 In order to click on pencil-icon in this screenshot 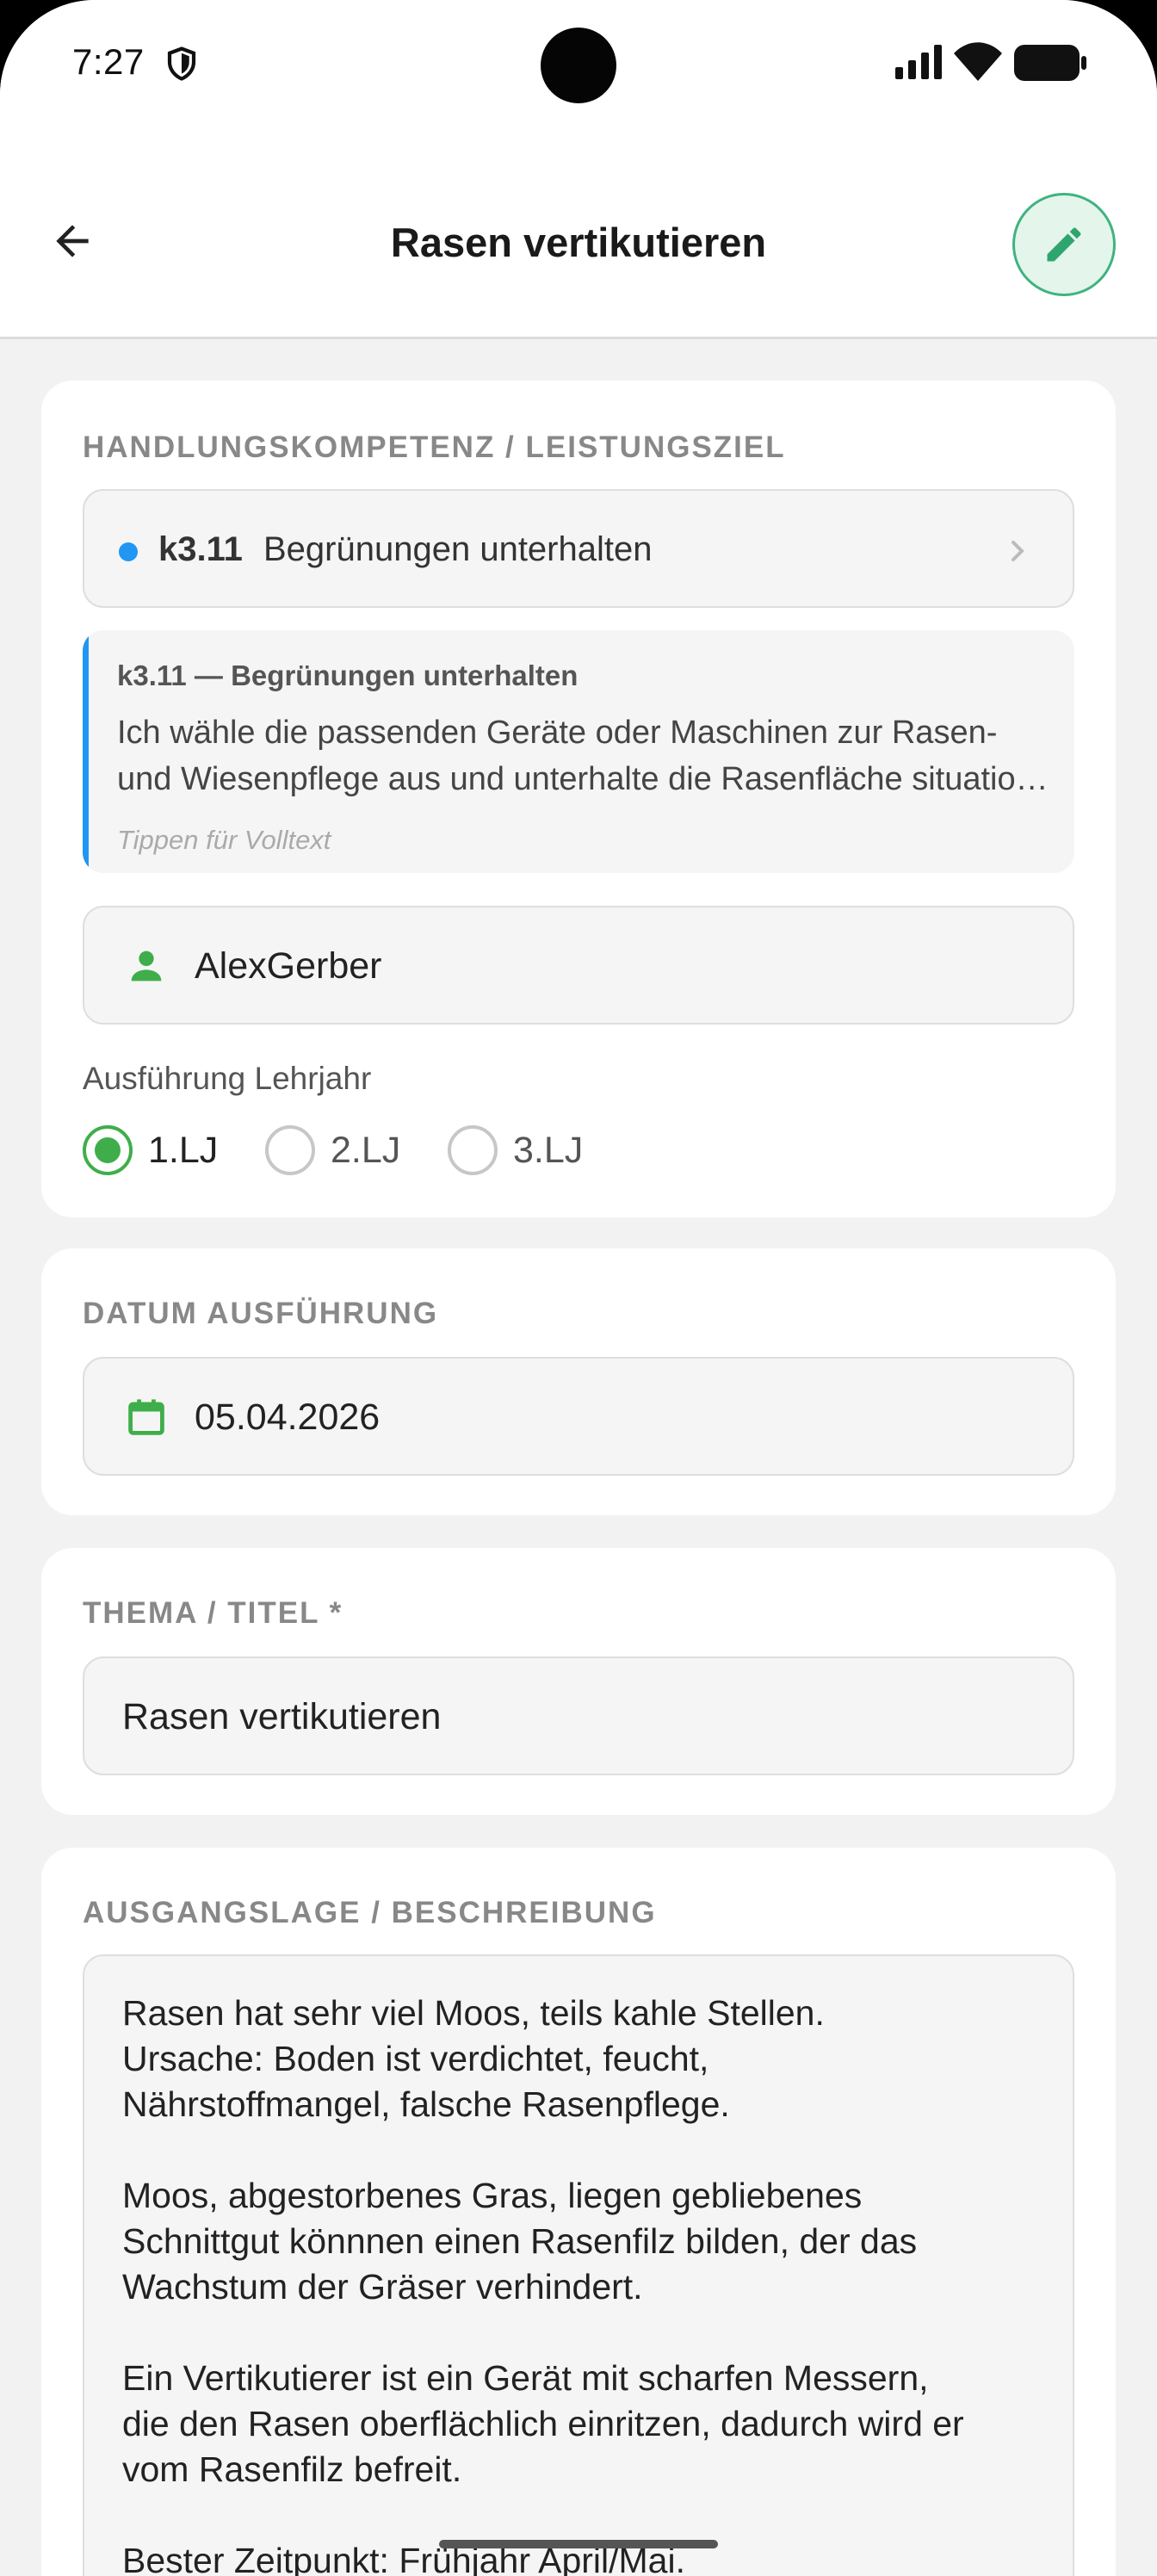, I will do `click(1064, 245)`.